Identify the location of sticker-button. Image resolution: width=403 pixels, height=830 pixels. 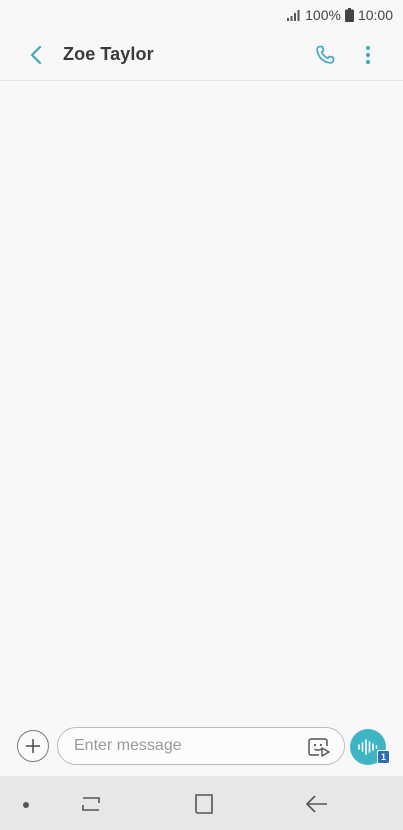
(319, 747).